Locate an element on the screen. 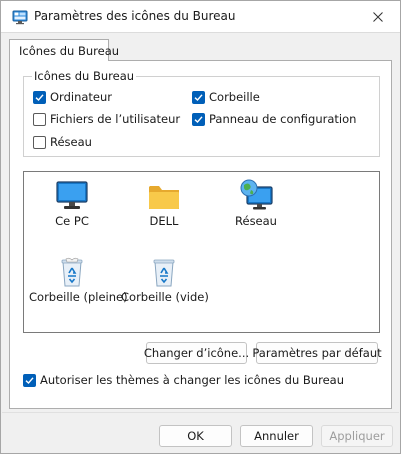 This screenshot has width=401, height=454. icon-item-this-pc: Ce PC is located at coordinates (72, 202).